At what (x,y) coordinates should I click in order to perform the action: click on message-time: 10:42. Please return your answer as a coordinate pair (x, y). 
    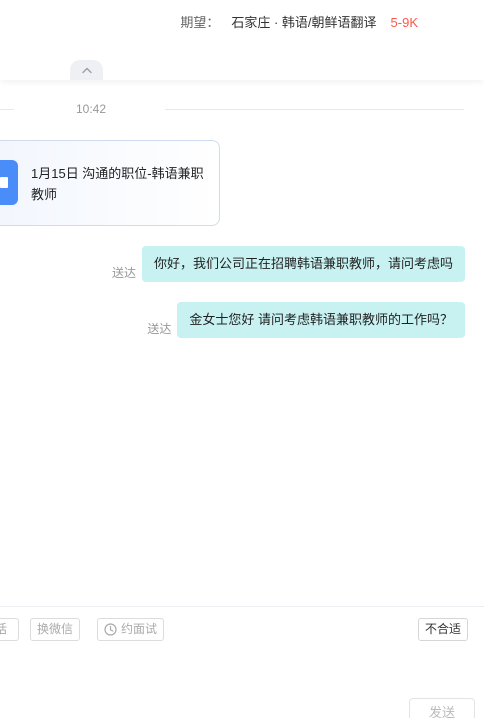
    Looking at the image, I should click on (91, 109).